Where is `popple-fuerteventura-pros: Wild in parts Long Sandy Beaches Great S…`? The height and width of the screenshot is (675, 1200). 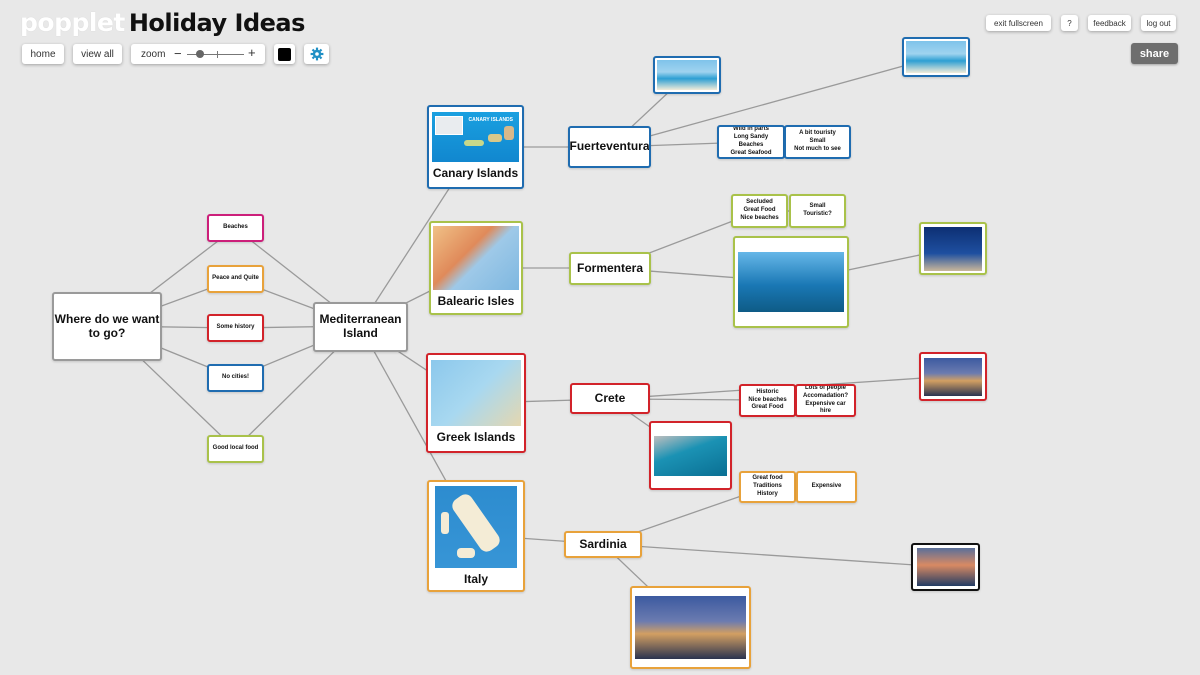 popple-fuerteventura-pros: Wild in parts Long Sandy Beaches Great S… is located at coordinates (751, 142).